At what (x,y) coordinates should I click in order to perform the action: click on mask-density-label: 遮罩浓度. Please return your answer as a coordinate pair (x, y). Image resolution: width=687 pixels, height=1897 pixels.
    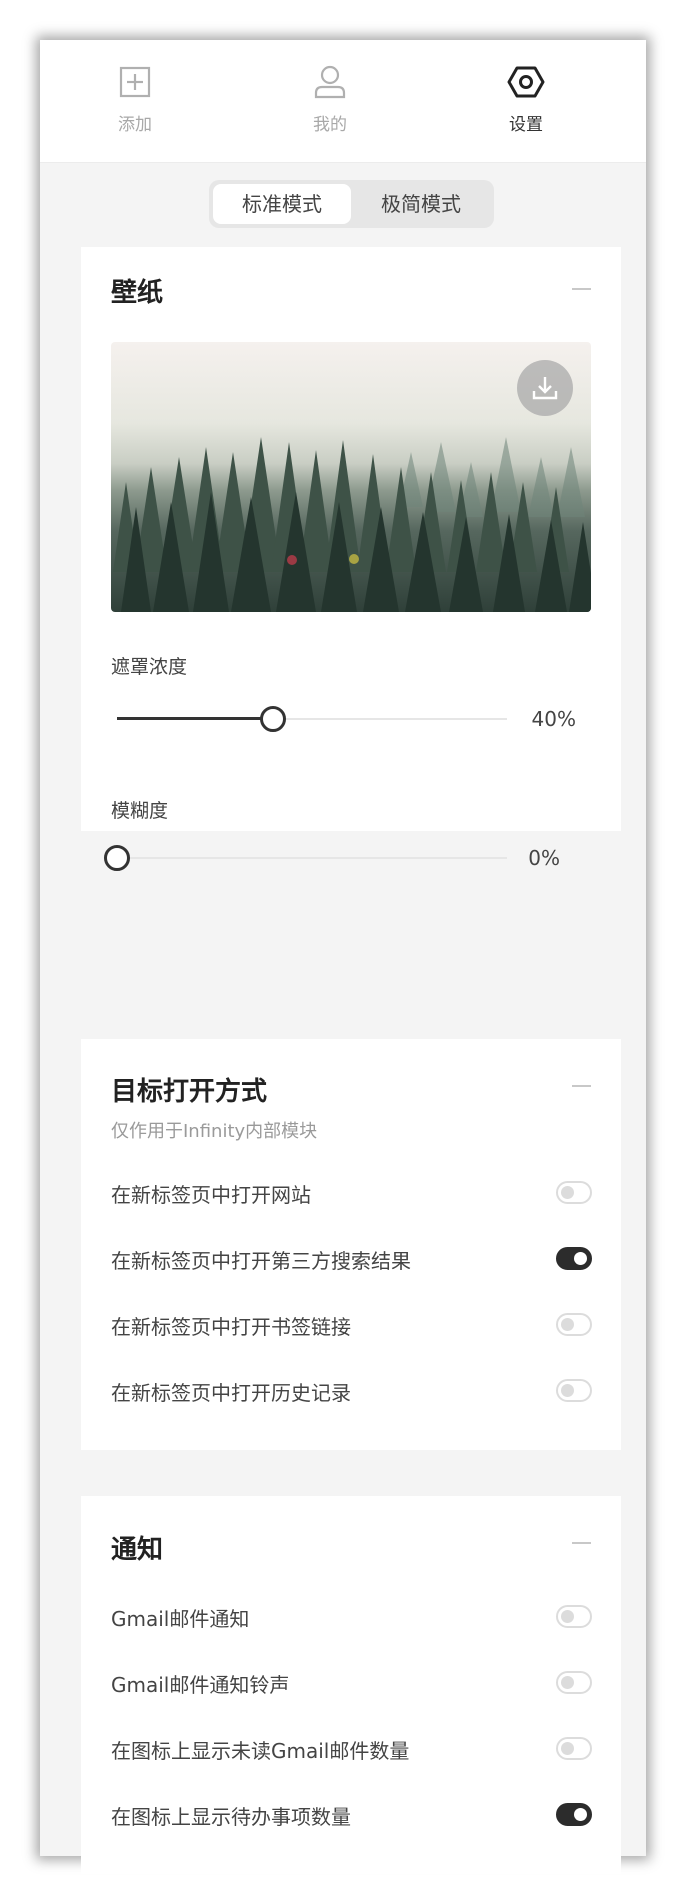
    Looking at the image, I should click on (149, 667).